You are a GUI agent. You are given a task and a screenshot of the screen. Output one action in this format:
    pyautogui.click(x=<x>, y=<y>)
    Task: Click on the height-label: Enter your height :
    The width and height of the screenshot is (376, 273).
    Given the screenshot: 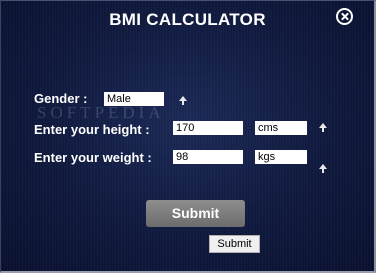 What is the action you would take?
    pyautogui.click(x=92, y=129)
    